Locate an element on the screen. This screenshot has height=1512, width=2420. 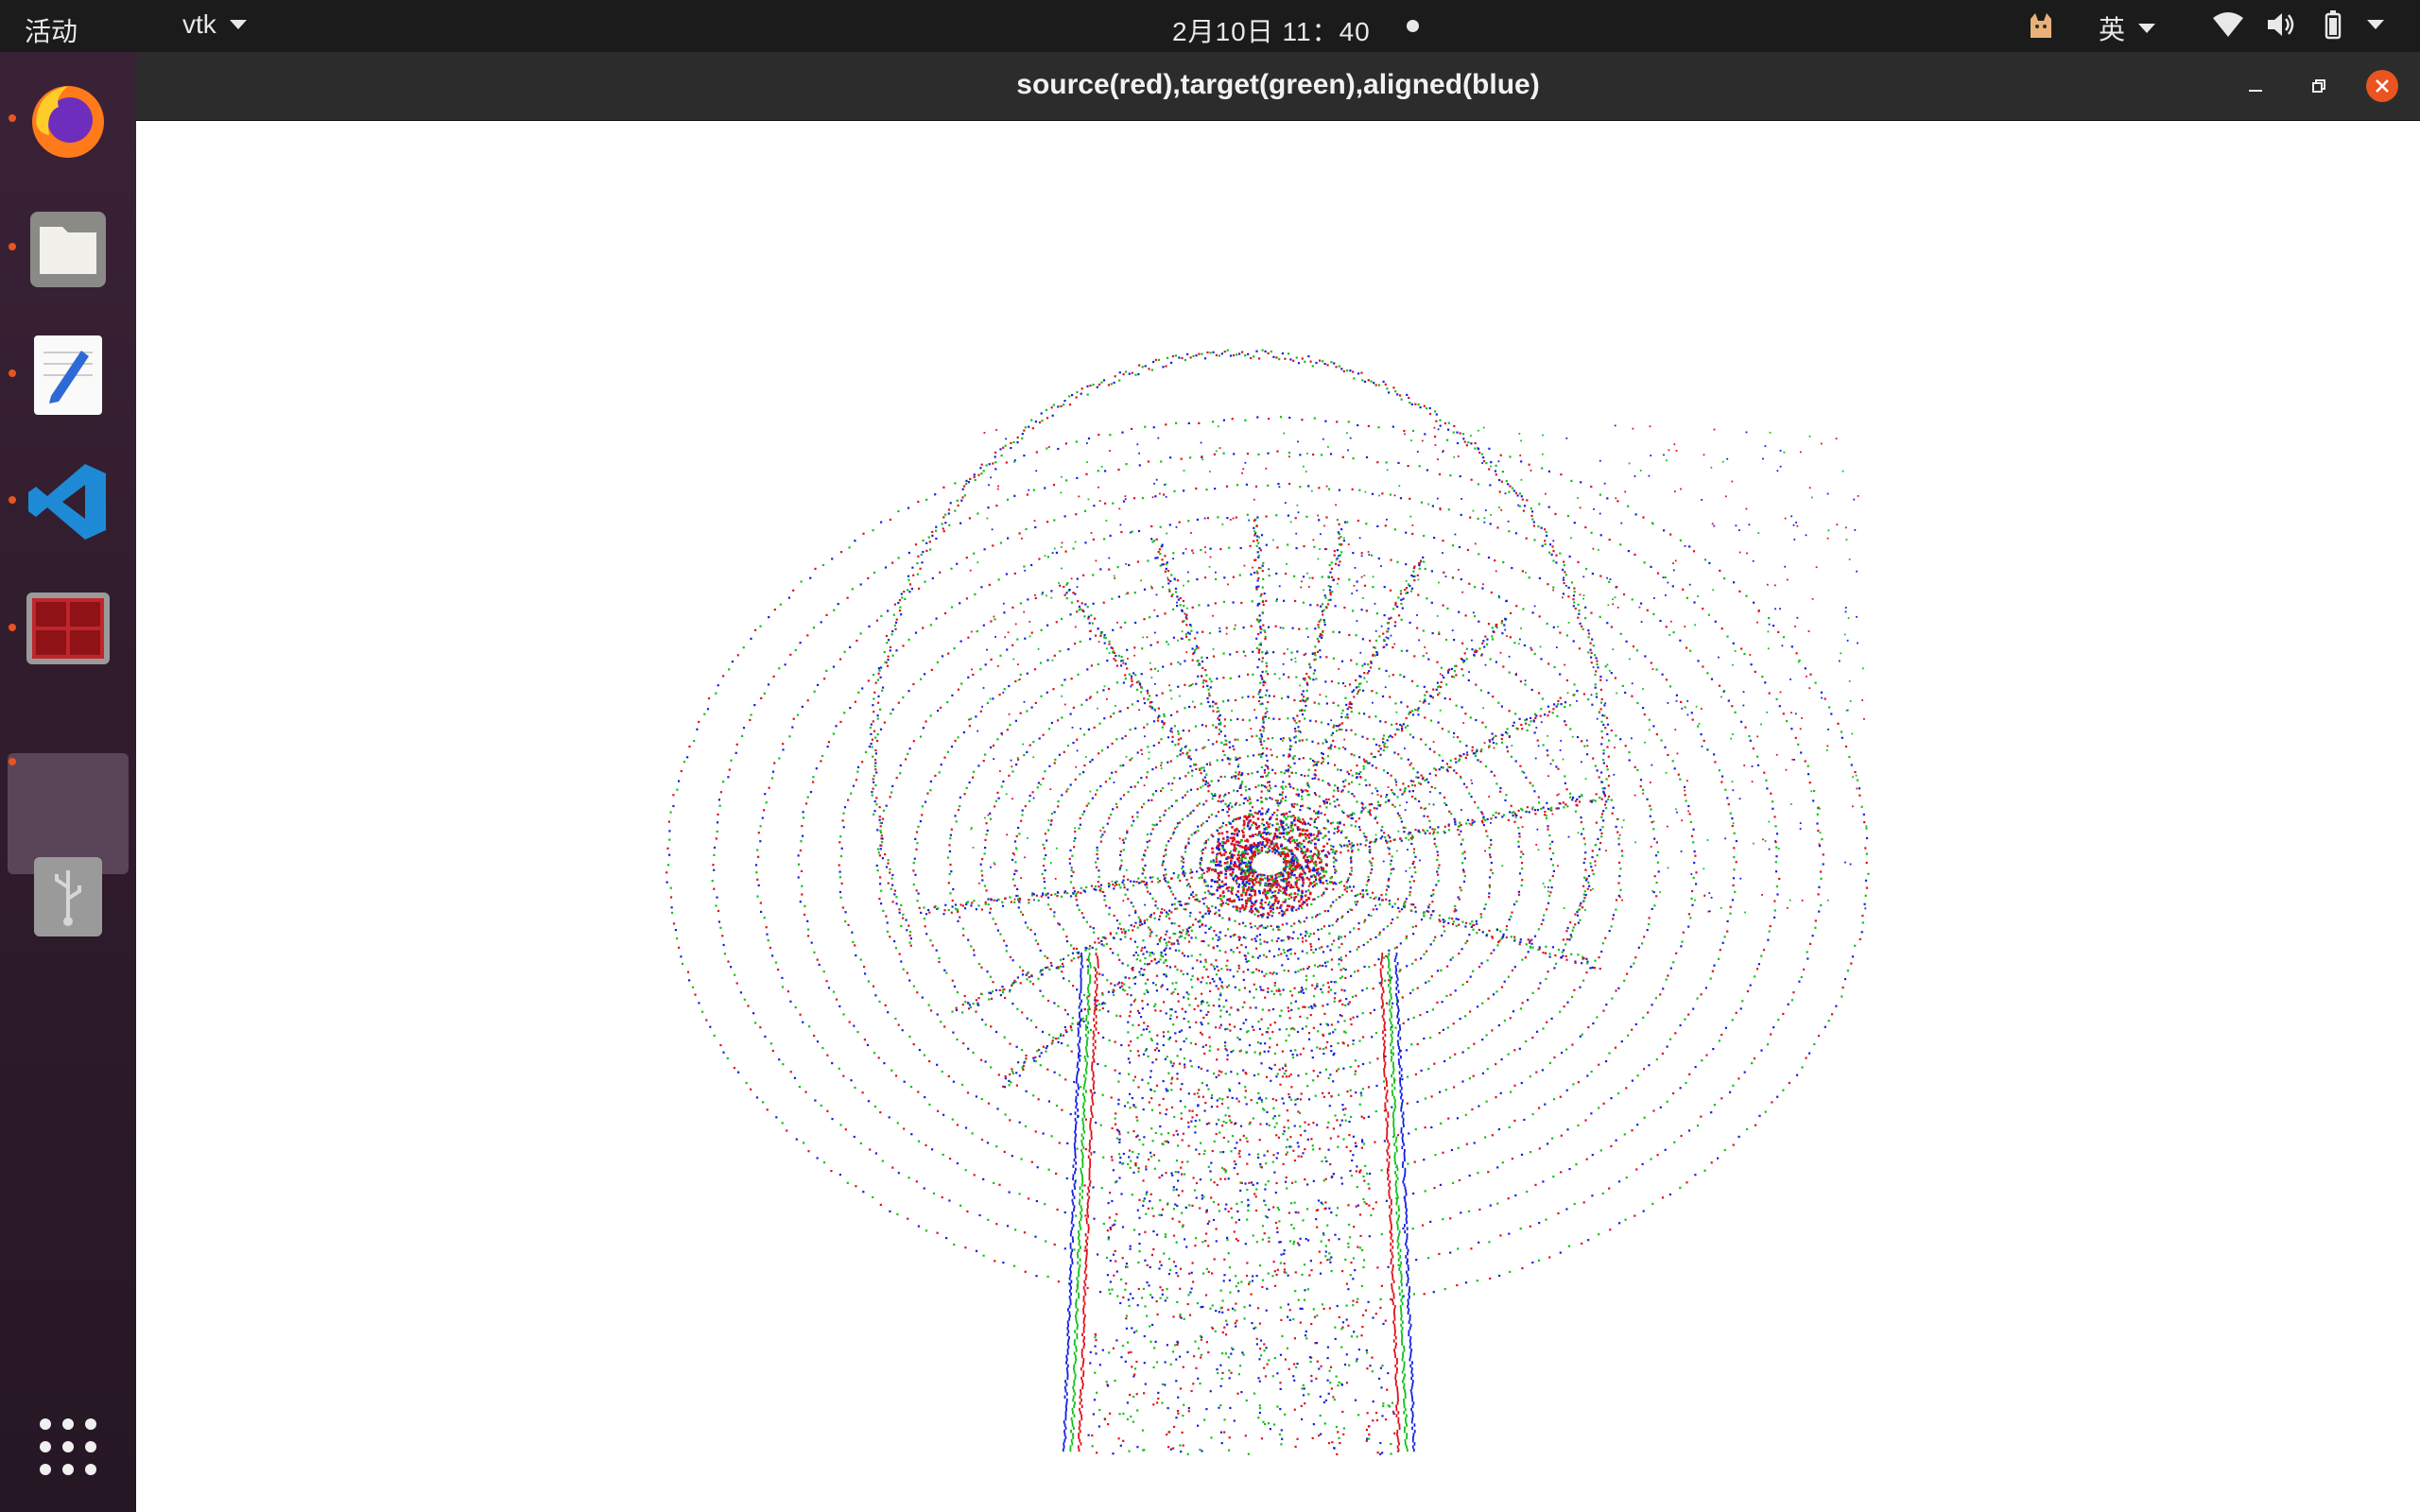
vtk-window-icon is located at coordinates (68, 812).